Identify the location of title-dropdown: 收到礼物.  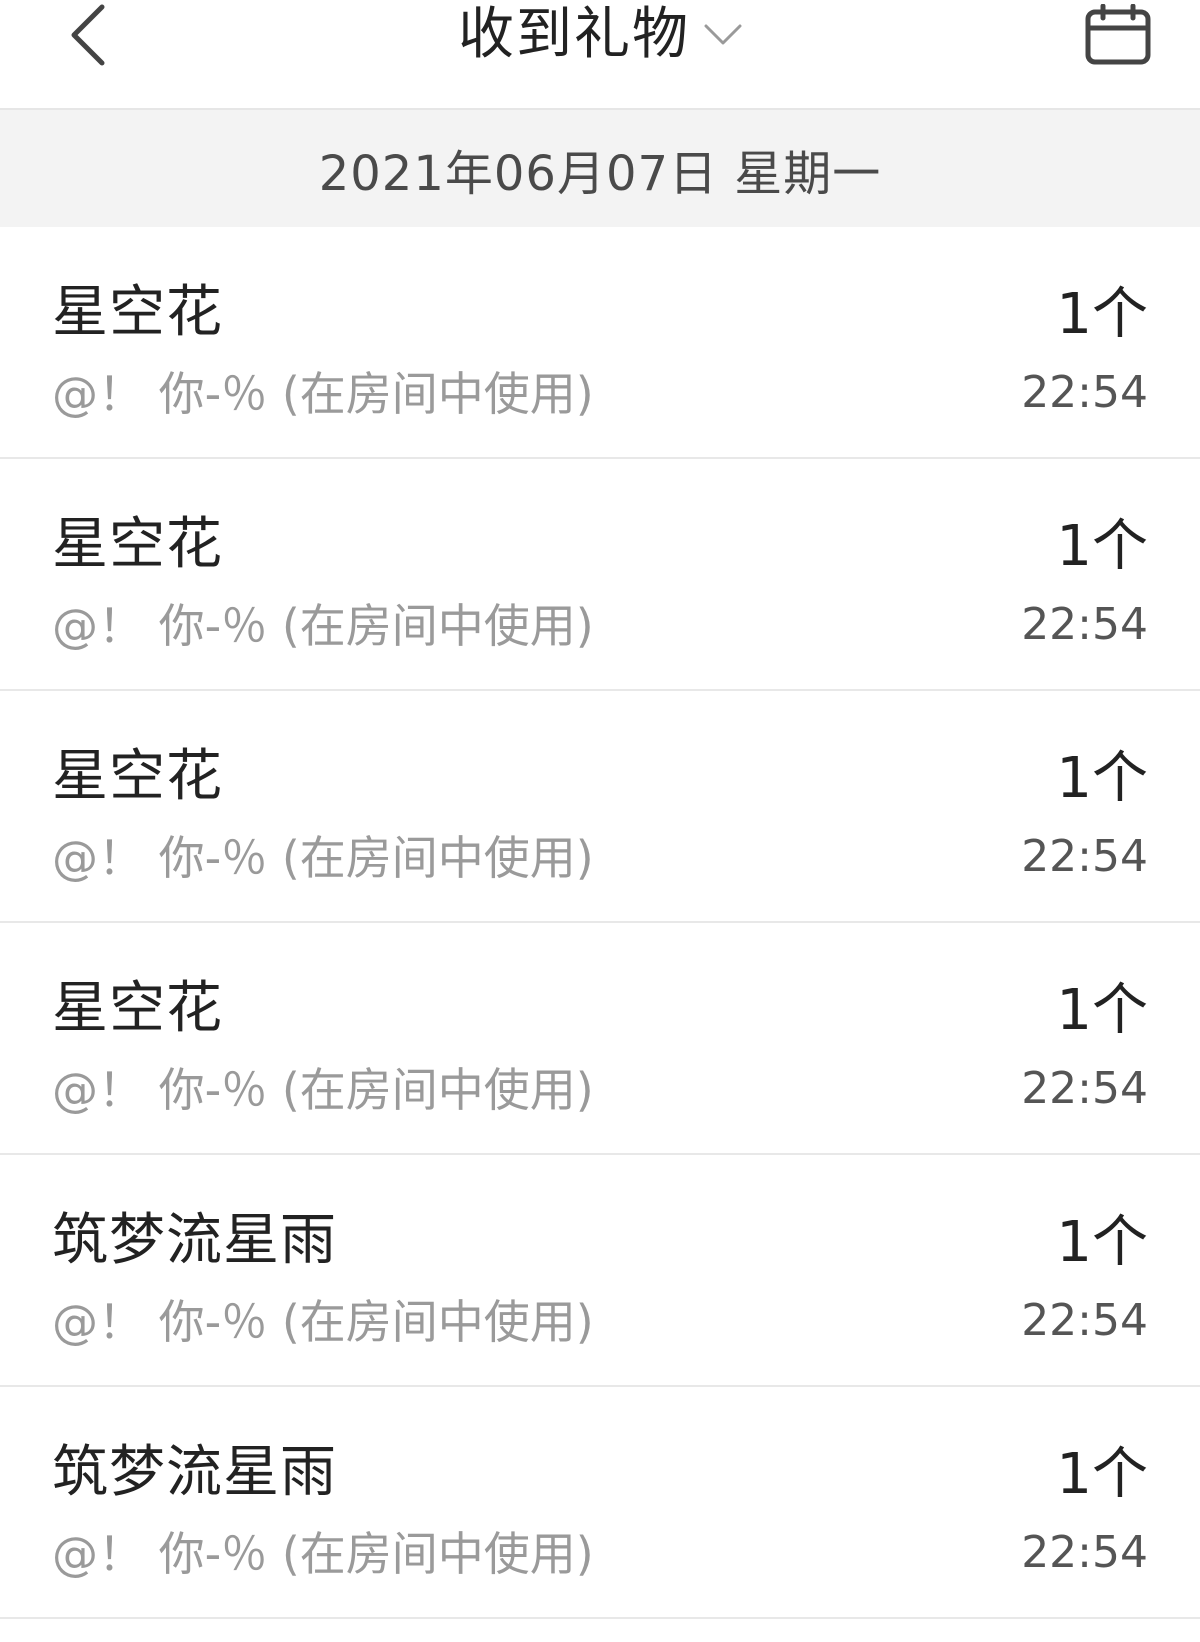
(600, 35).